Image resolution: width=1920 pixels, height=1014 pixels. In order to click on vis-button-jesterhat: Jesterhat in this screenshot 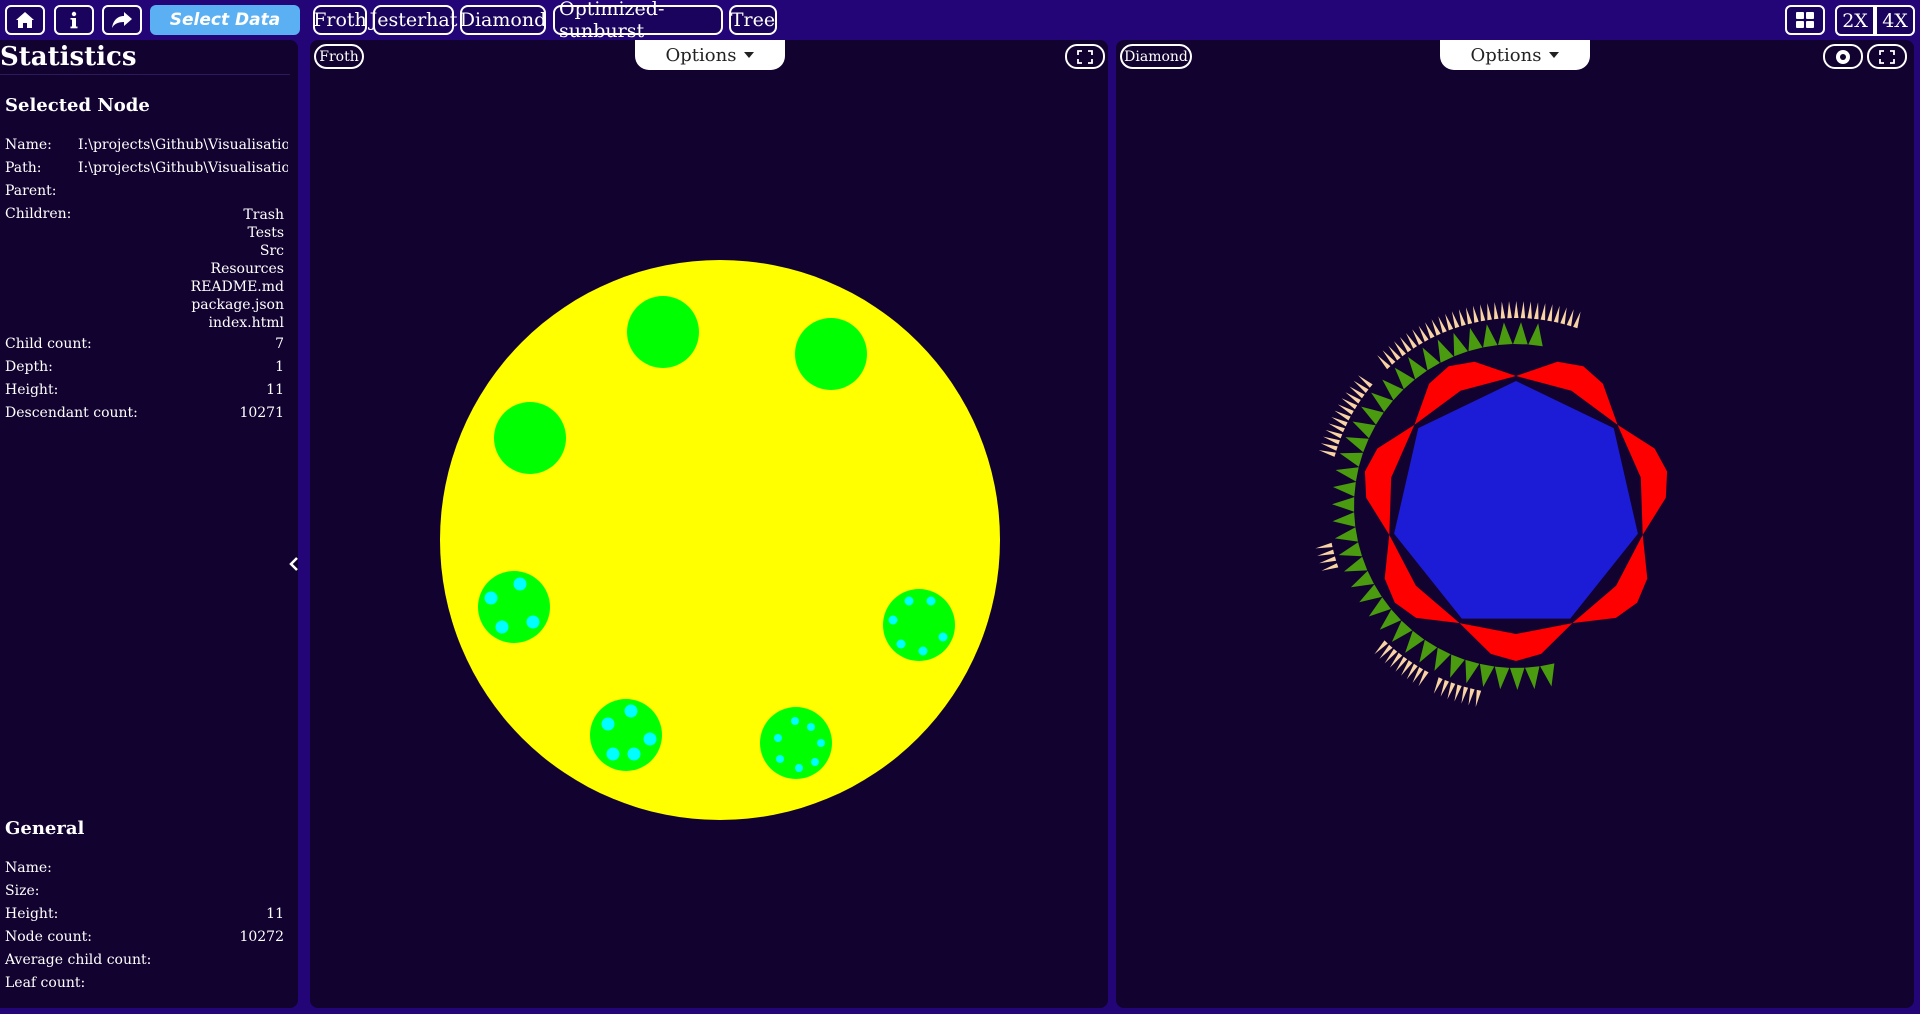, I will do `click(413, 20)`.